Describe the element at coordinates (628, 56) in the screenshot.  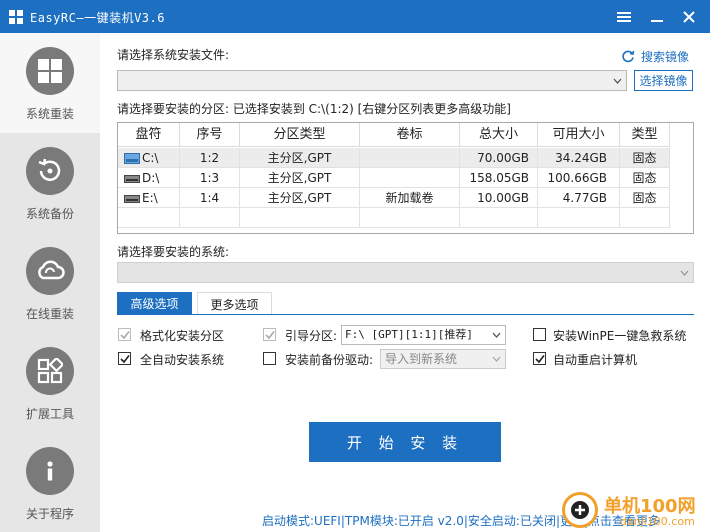
I see `refresh-icon` at that location.